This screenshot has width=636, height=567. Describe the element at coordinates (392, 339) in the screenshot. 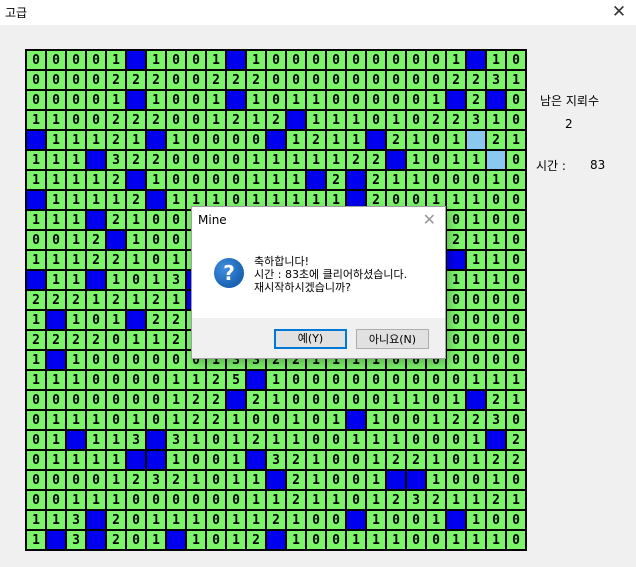

I see `no-button: 아니요(N)` at that location.